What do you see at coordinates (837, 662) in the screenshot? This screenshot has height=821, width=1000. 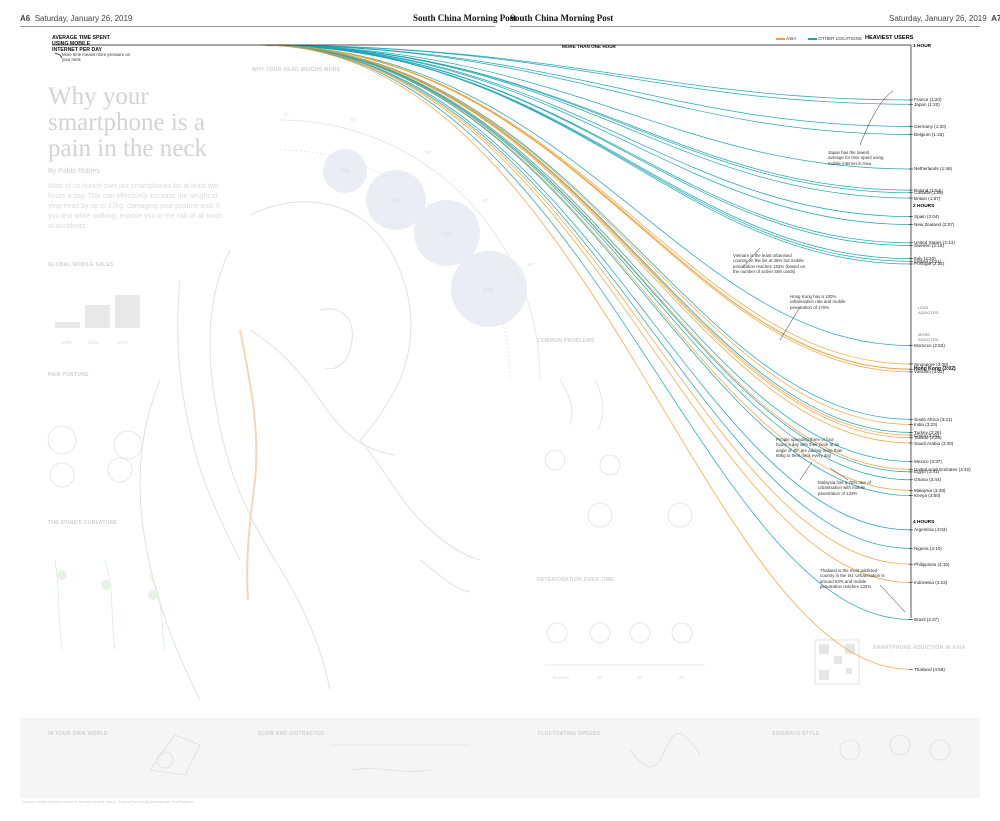 I see `qr-code` at bounding box center [837, 662].